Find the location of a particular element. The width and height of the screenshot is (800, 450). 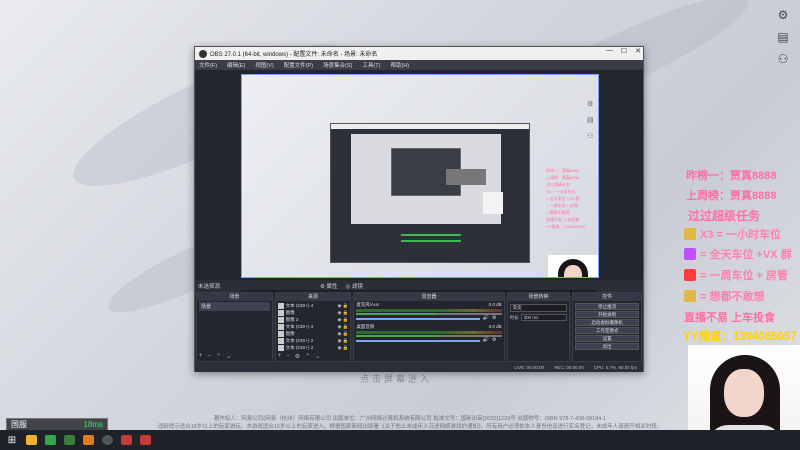

close-icon: ✕ is located at coordinates (638, 51).